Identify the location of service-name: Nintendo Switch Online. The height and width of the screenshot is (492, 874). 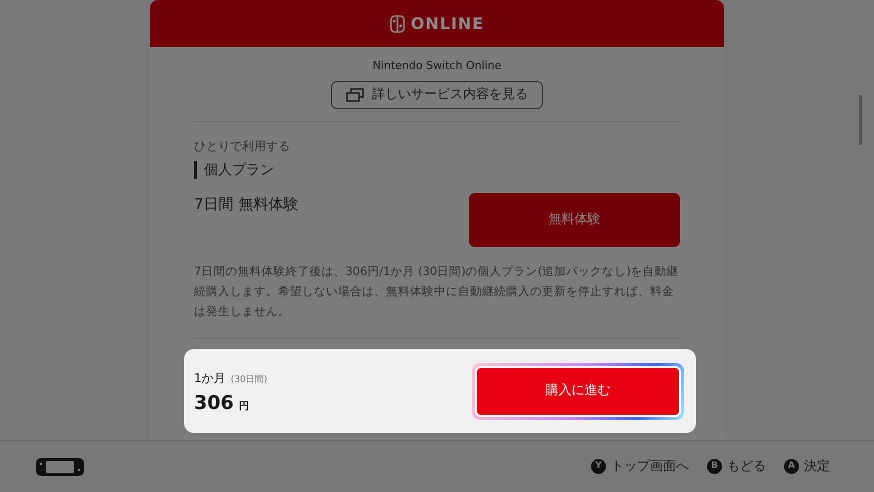
(437, 66).